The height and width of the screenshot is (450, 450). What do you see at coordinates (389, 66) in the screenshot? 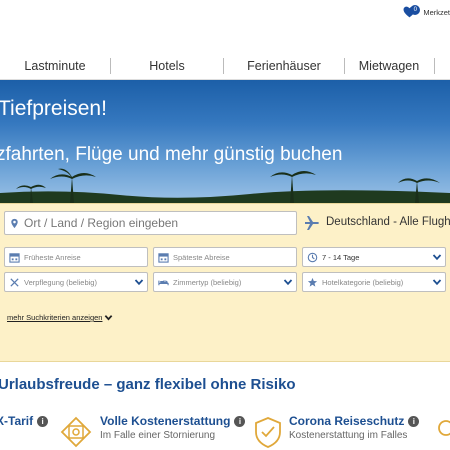
I see `nav-item-mietwagen: Mietwagen` at bounding box center [389, 66].